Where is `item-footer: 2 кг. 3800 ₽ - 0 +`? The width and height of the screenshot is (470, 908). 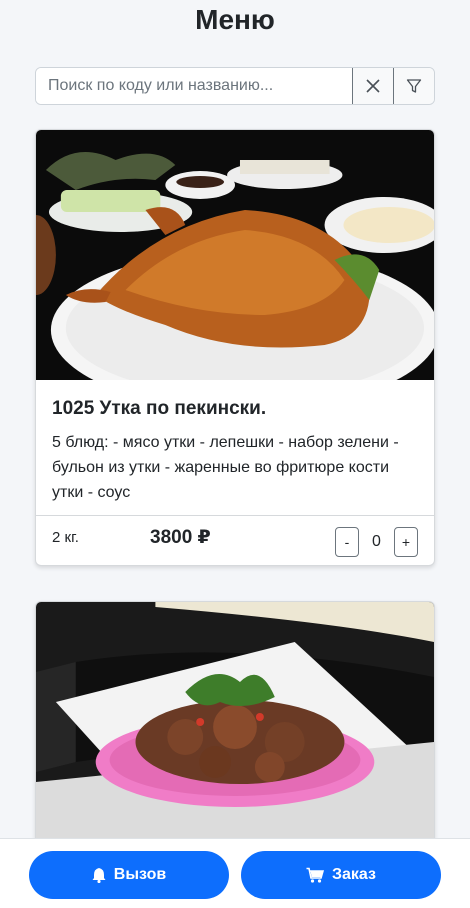 item-footer: 2 кг. 3800 ₽ - 0 + is located at coordinates (235, 540).